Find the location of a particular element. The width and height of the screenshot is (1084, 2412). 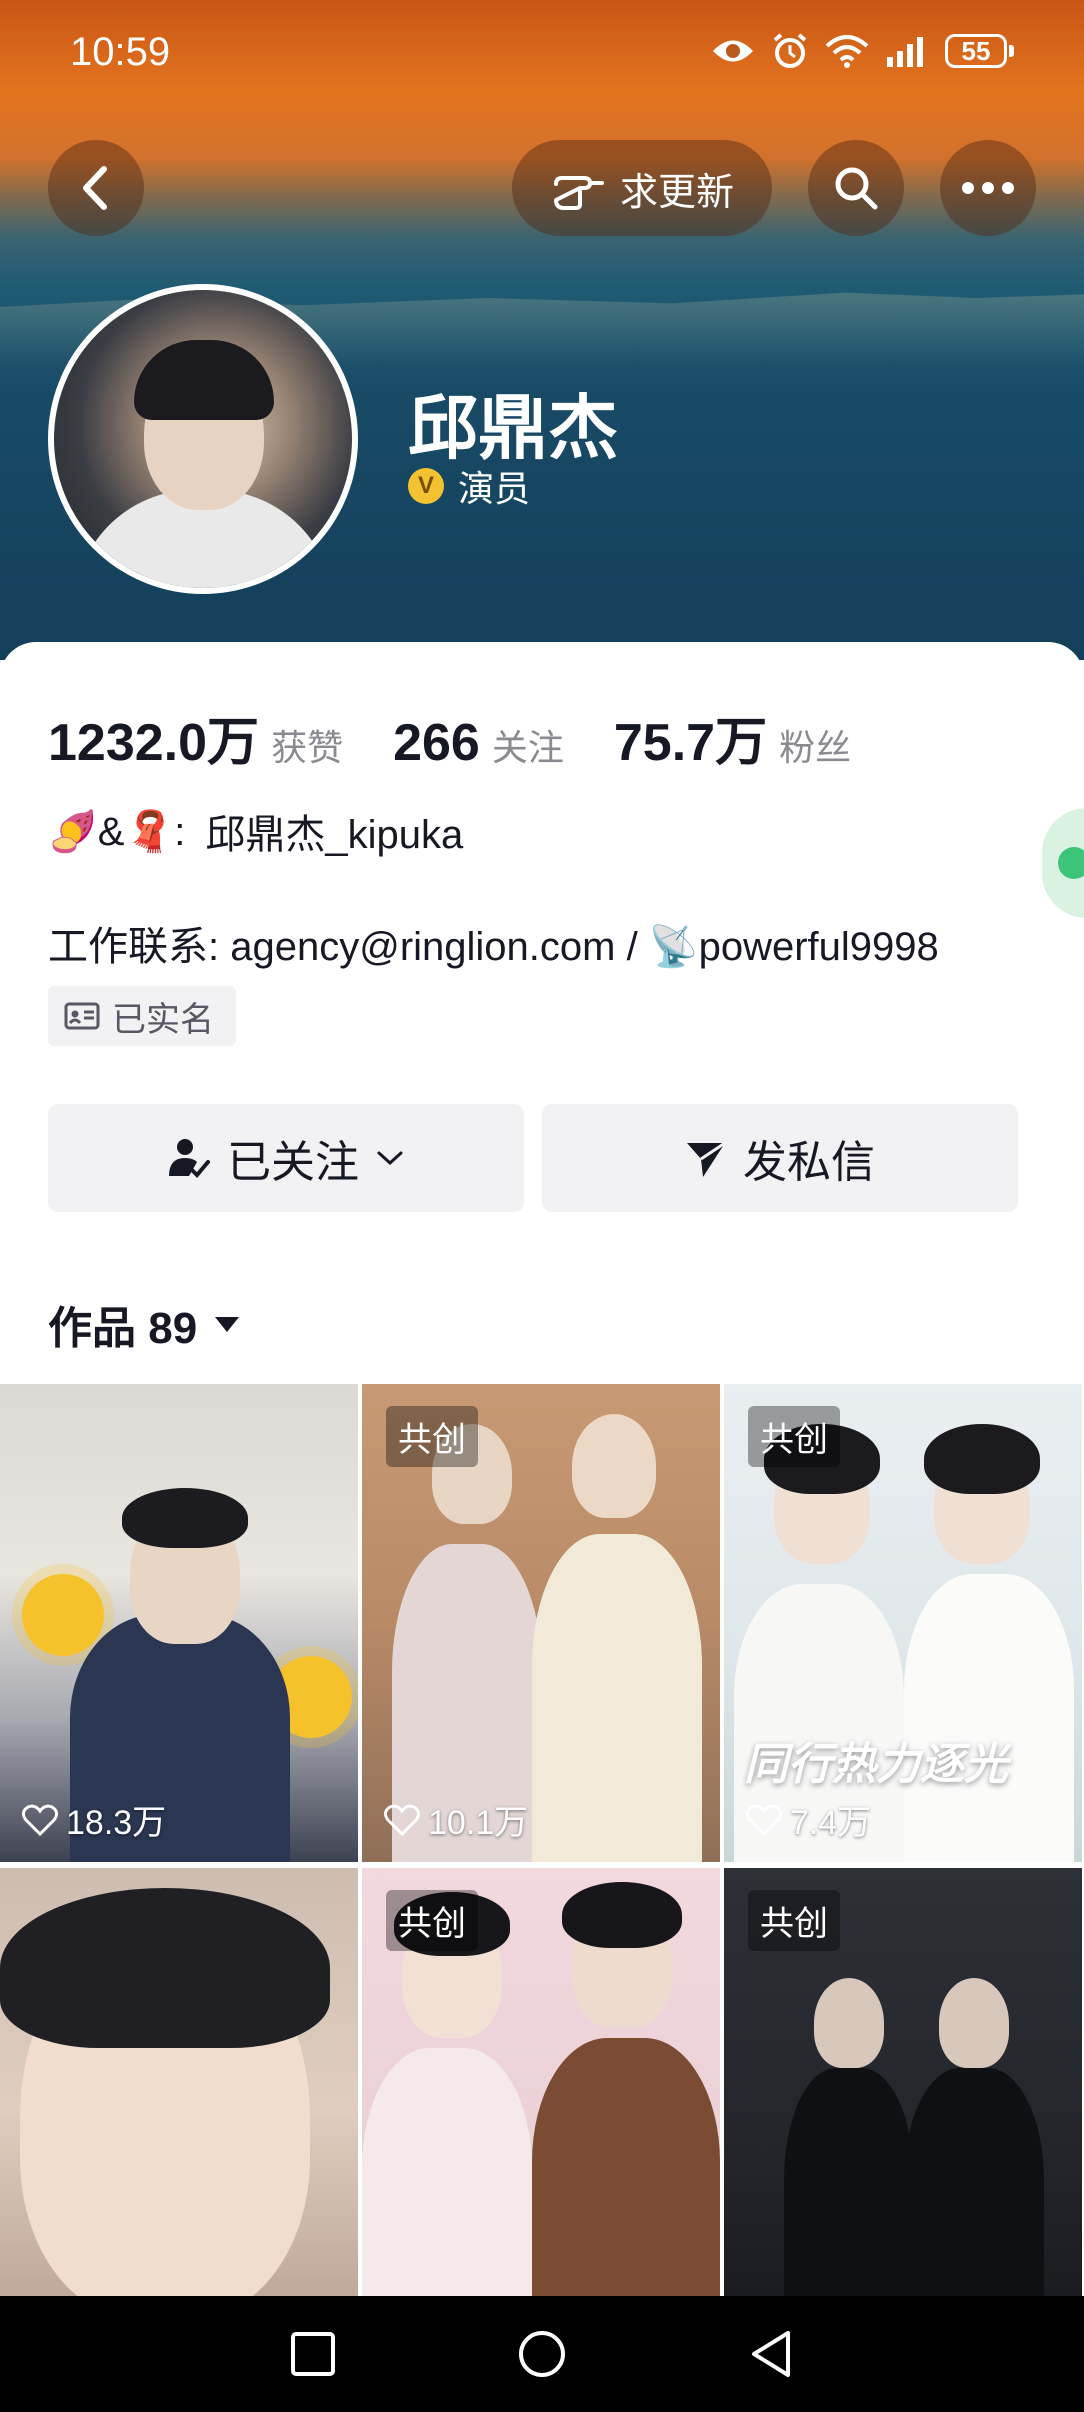

status-time: 10:59 is located at coordinates (120, 52).